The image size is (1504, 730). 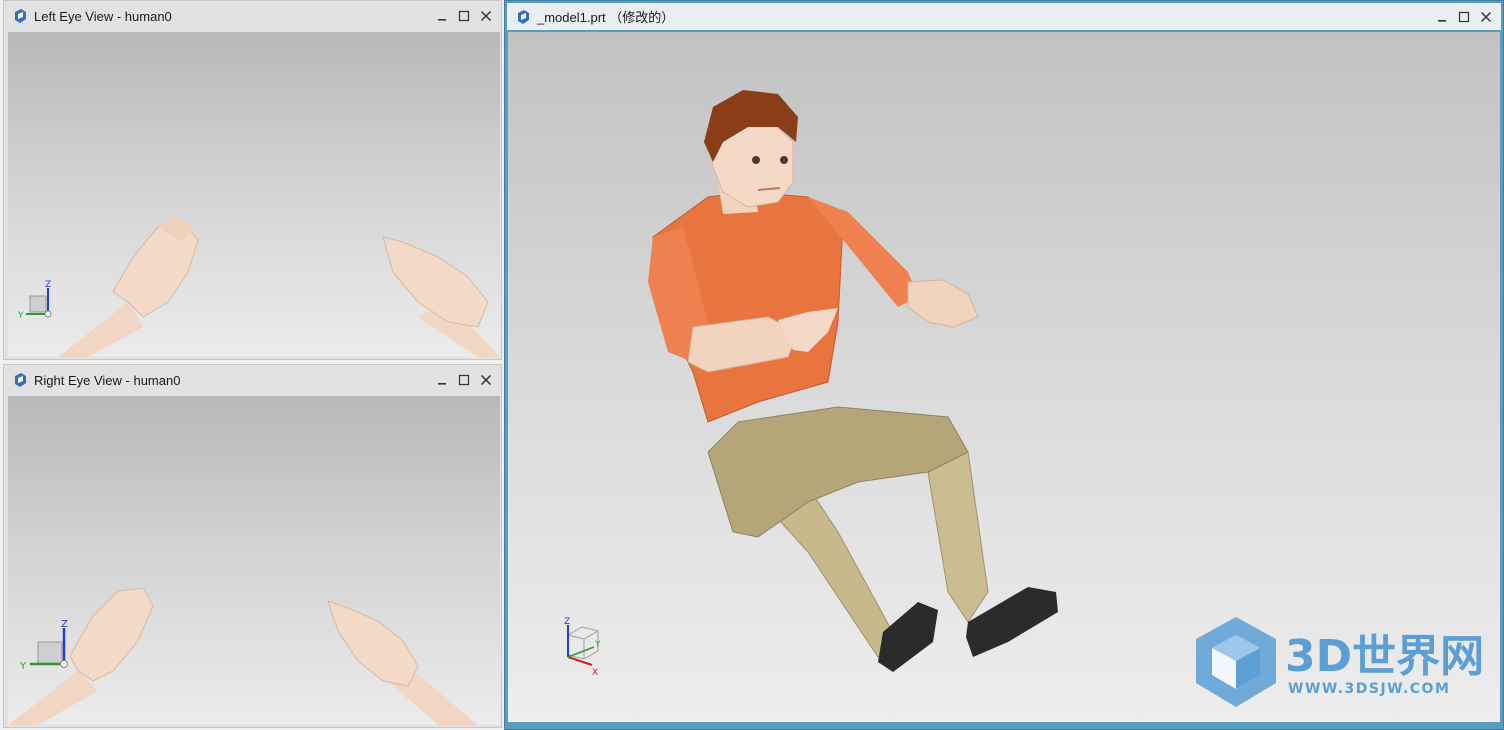 I want to click on left-eye-viewport: Z Y, so click(x=254, y=194).